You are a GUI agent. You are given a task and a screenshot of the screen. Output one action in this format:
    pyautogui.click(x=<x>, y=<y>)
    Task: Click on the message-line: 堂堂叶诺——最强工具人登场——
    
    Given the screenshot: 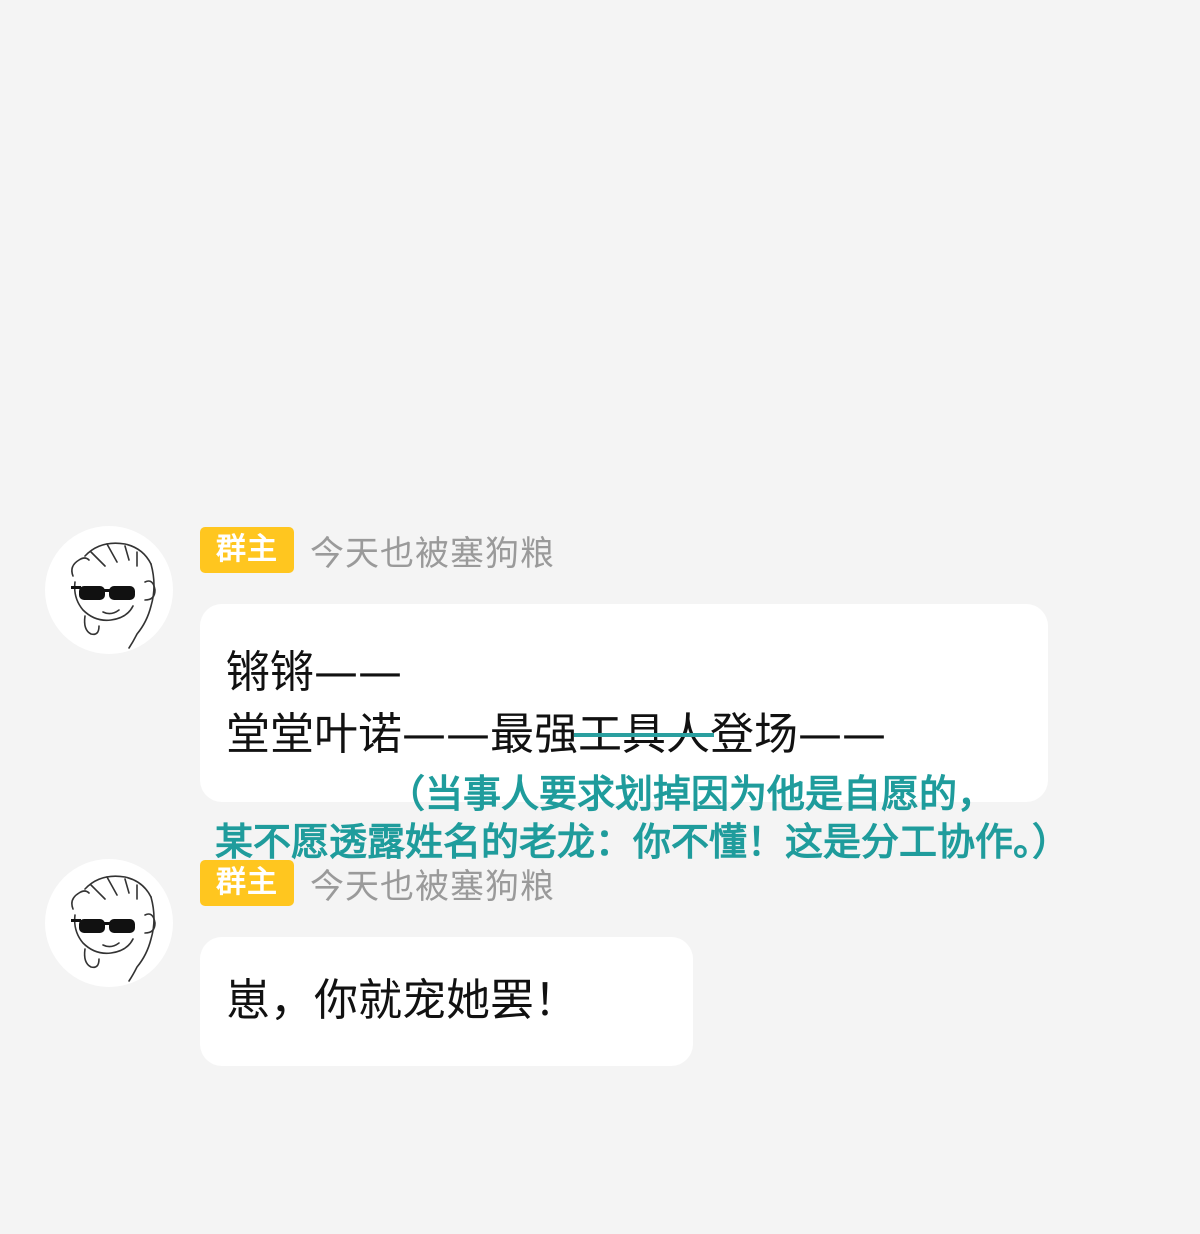 What is the action you would take?
    pyautogui.click(x=637, y=735)
    